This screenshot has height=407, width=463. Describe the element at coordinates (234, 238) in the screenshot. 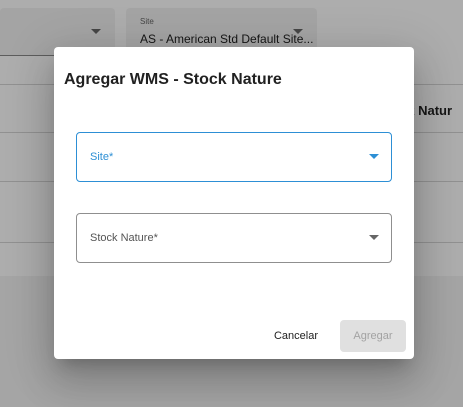

I see `stock-nature-select: Stock Nature*` at that location.